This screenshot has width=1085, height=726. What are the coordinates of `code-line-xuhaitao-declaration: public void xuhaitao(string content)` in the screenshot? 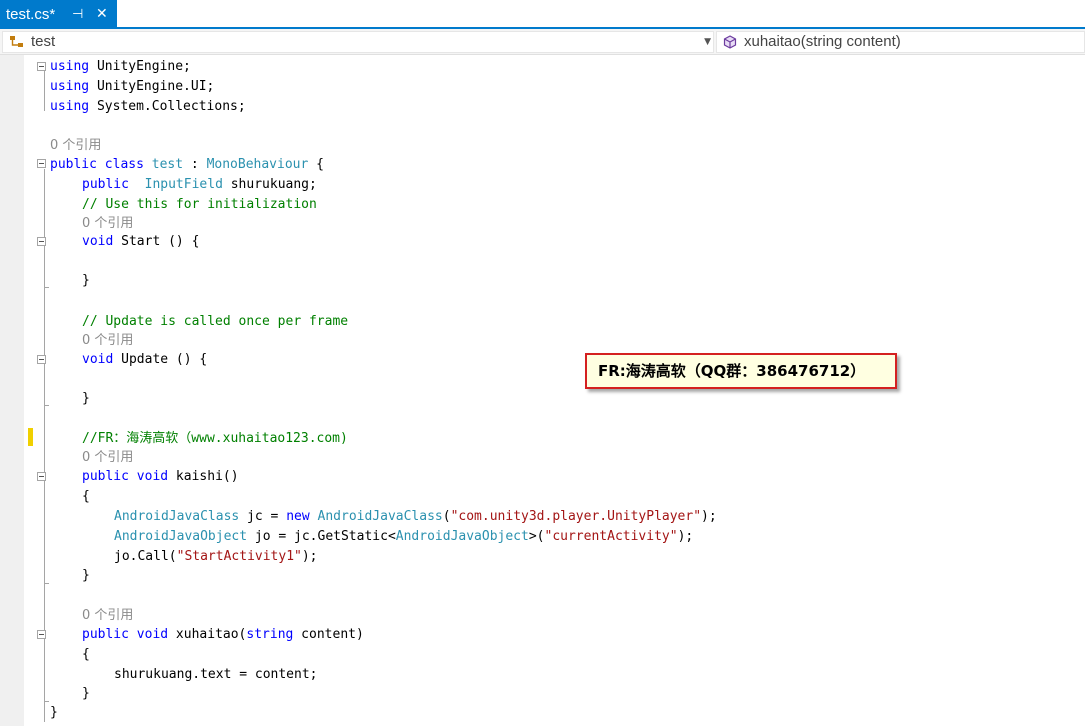 It's located at (223, 634).